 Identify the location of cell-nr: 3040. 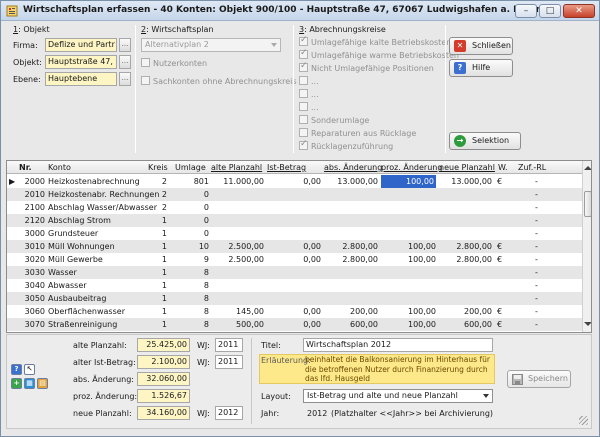
(32, 285).